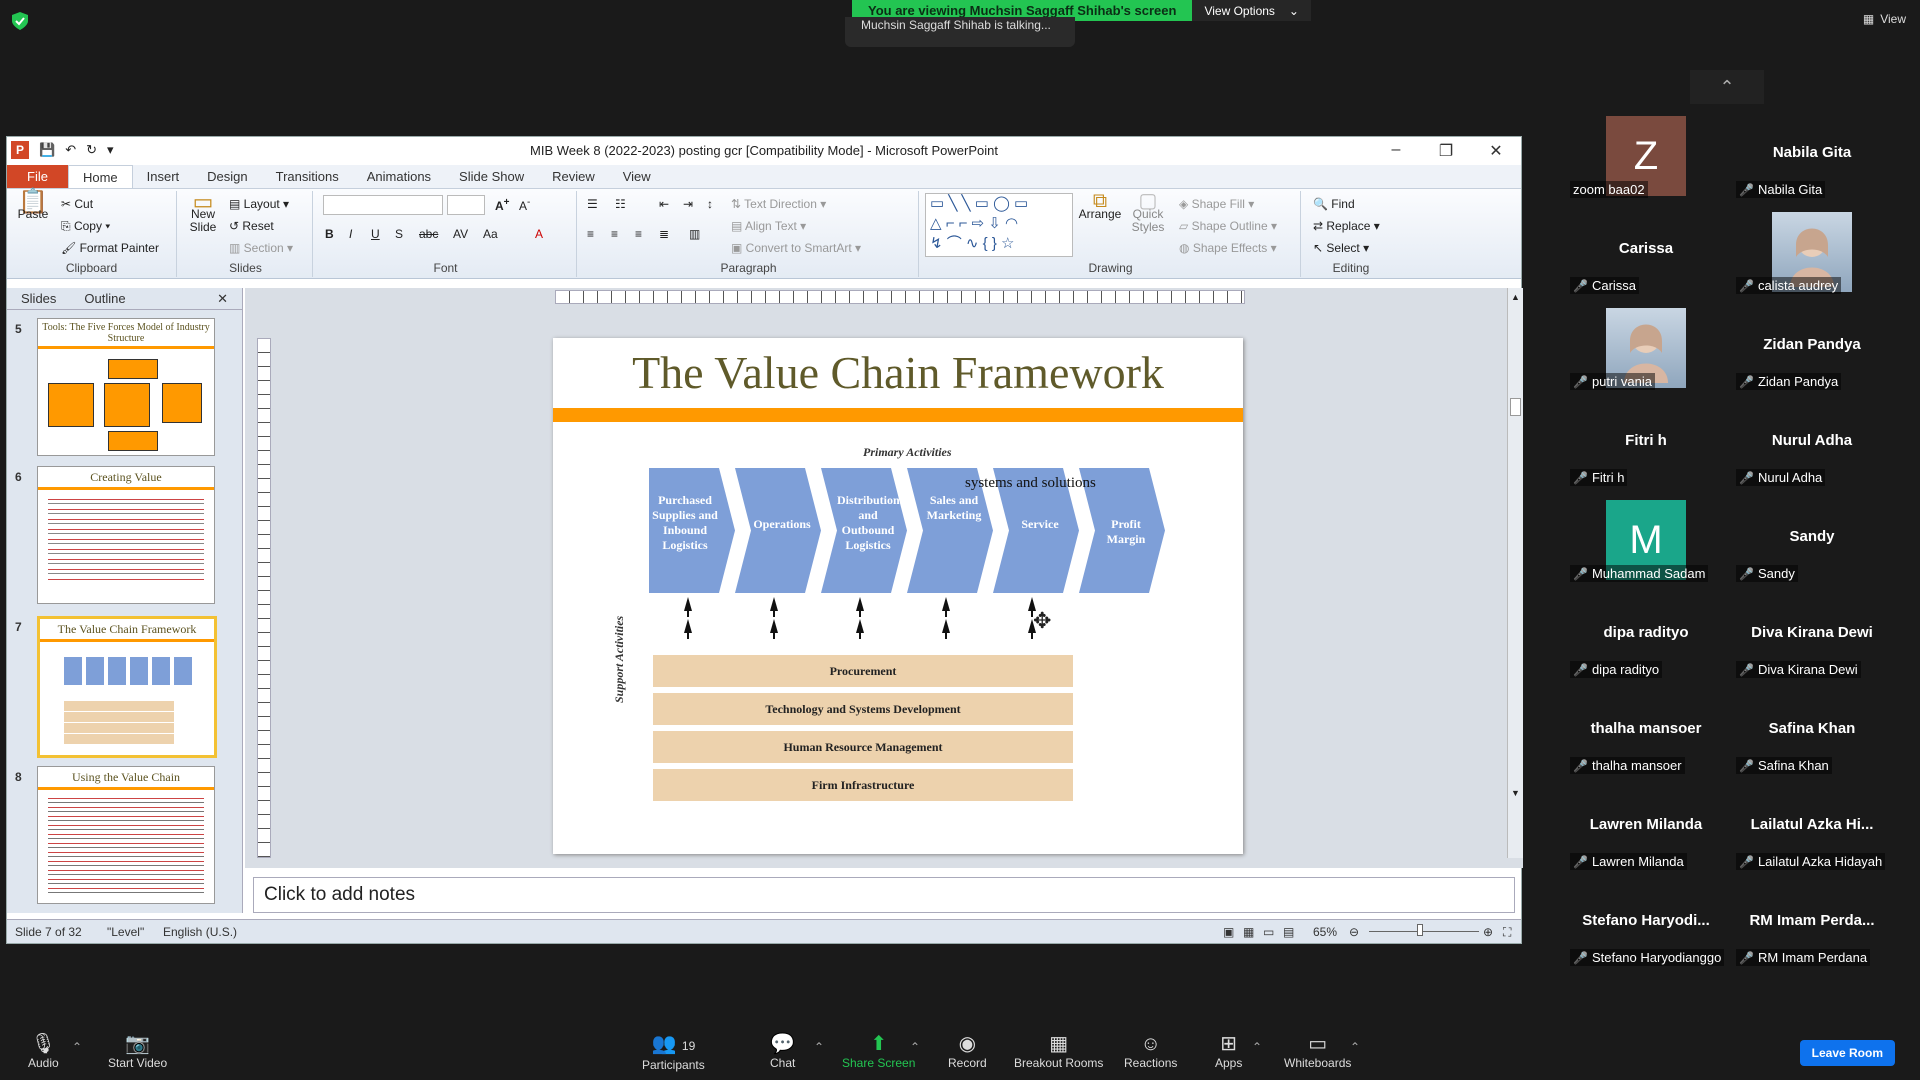  What do you see at coordinates (163, 176) in the screenshot?
I see `tab-insert: Insert` at bounding box center [163, 176].